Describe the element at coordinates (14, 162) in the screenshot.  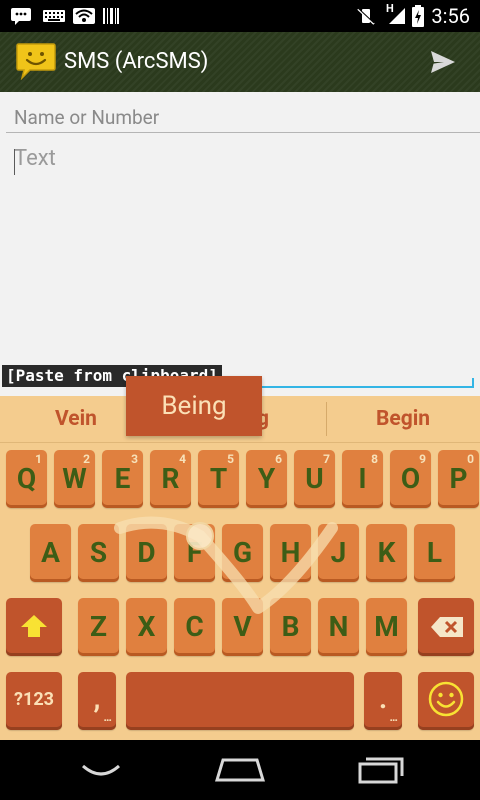
I see `text-cursor` at that location.